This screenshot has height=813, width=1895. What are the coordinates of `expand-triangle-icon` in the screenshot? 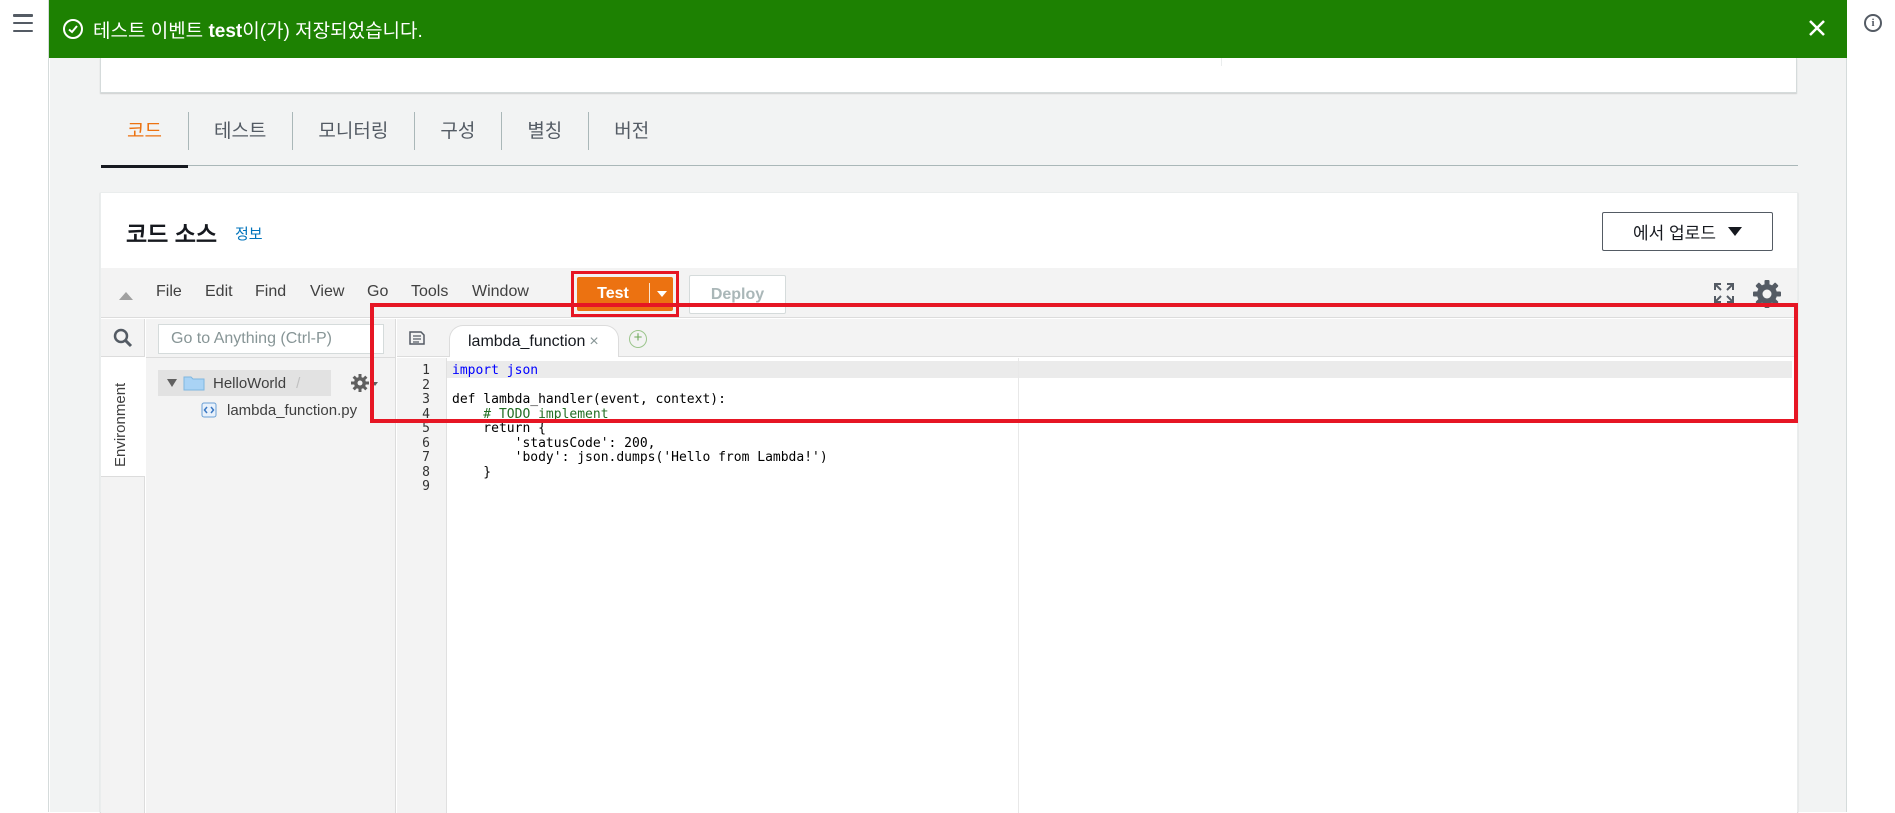 It's located at (172, 383).